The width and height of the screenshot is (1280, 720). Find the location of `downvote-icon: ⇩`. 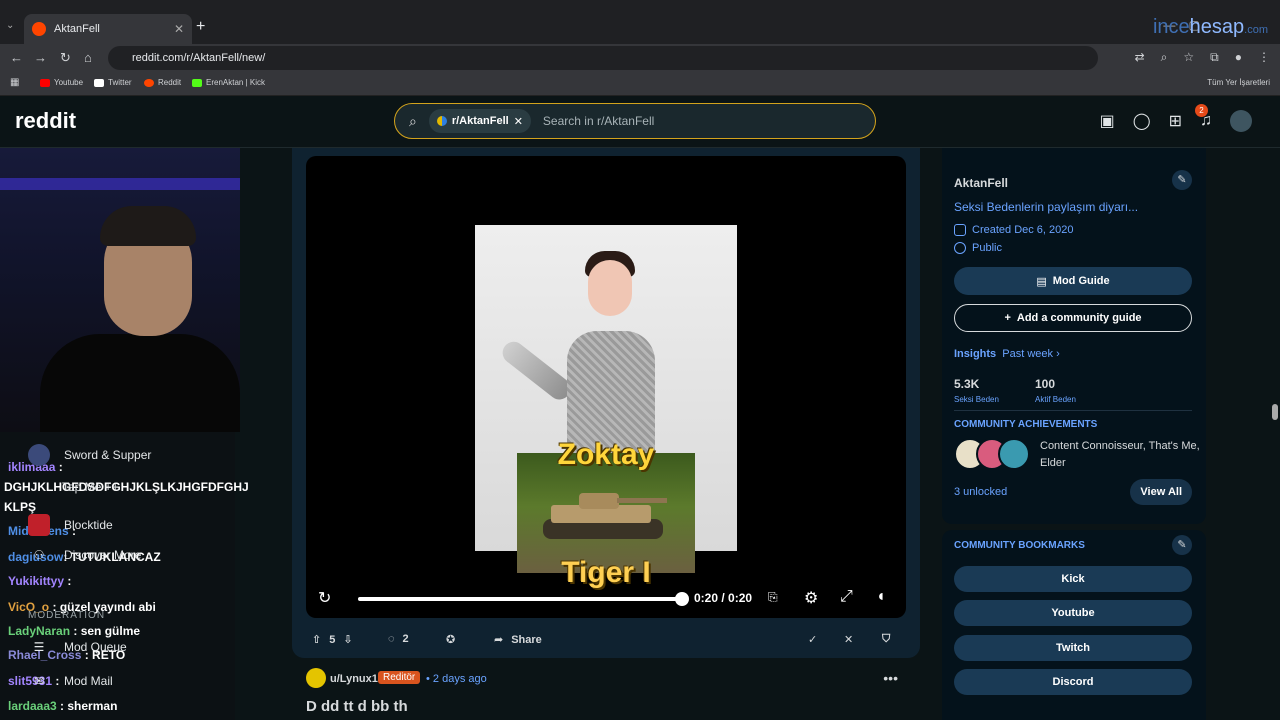

downvote-icon: ⇩ is located at coordinates (347, 639).